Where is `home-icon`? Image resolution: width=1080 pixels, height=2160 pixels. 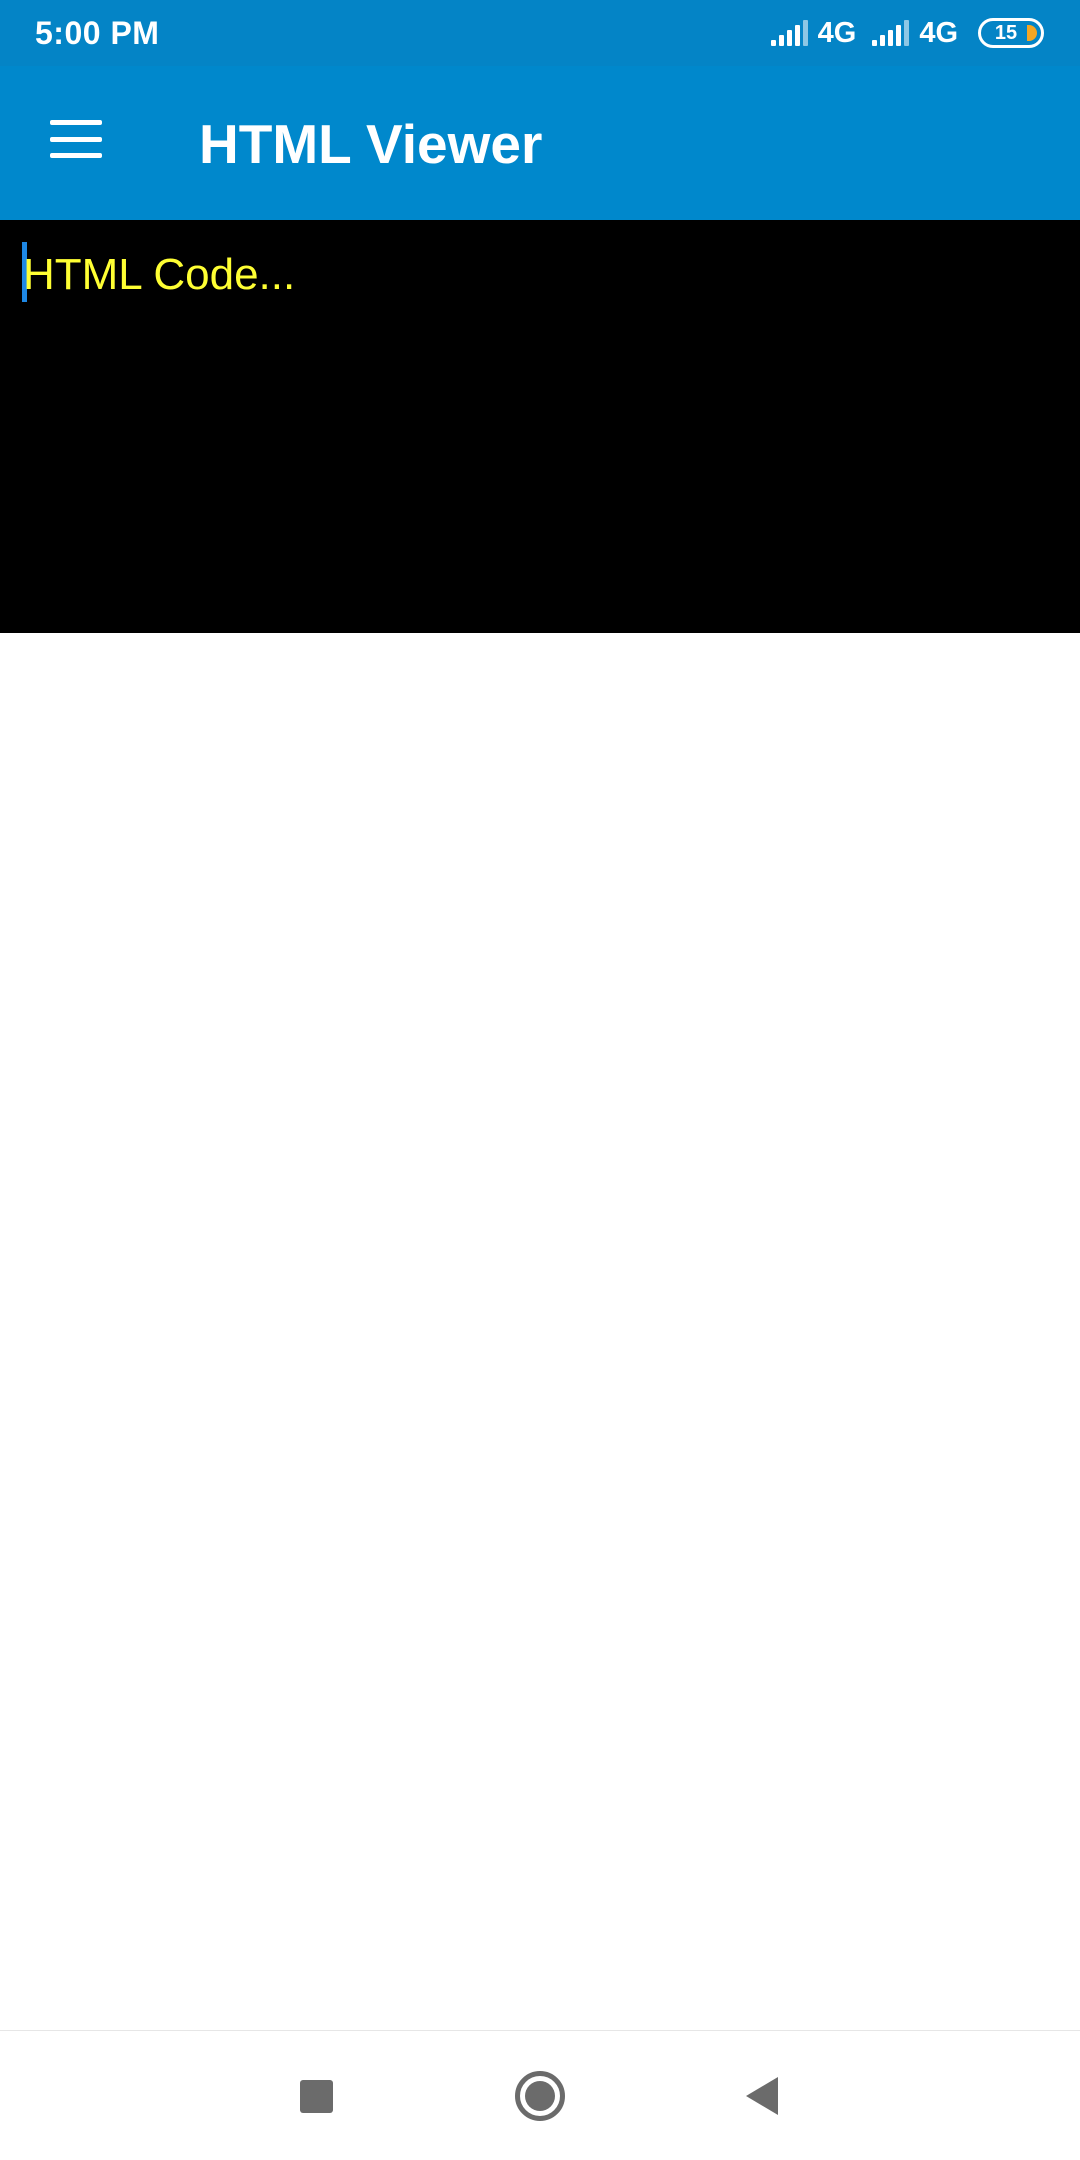
home-icon is located at coordinates (540, 2096).